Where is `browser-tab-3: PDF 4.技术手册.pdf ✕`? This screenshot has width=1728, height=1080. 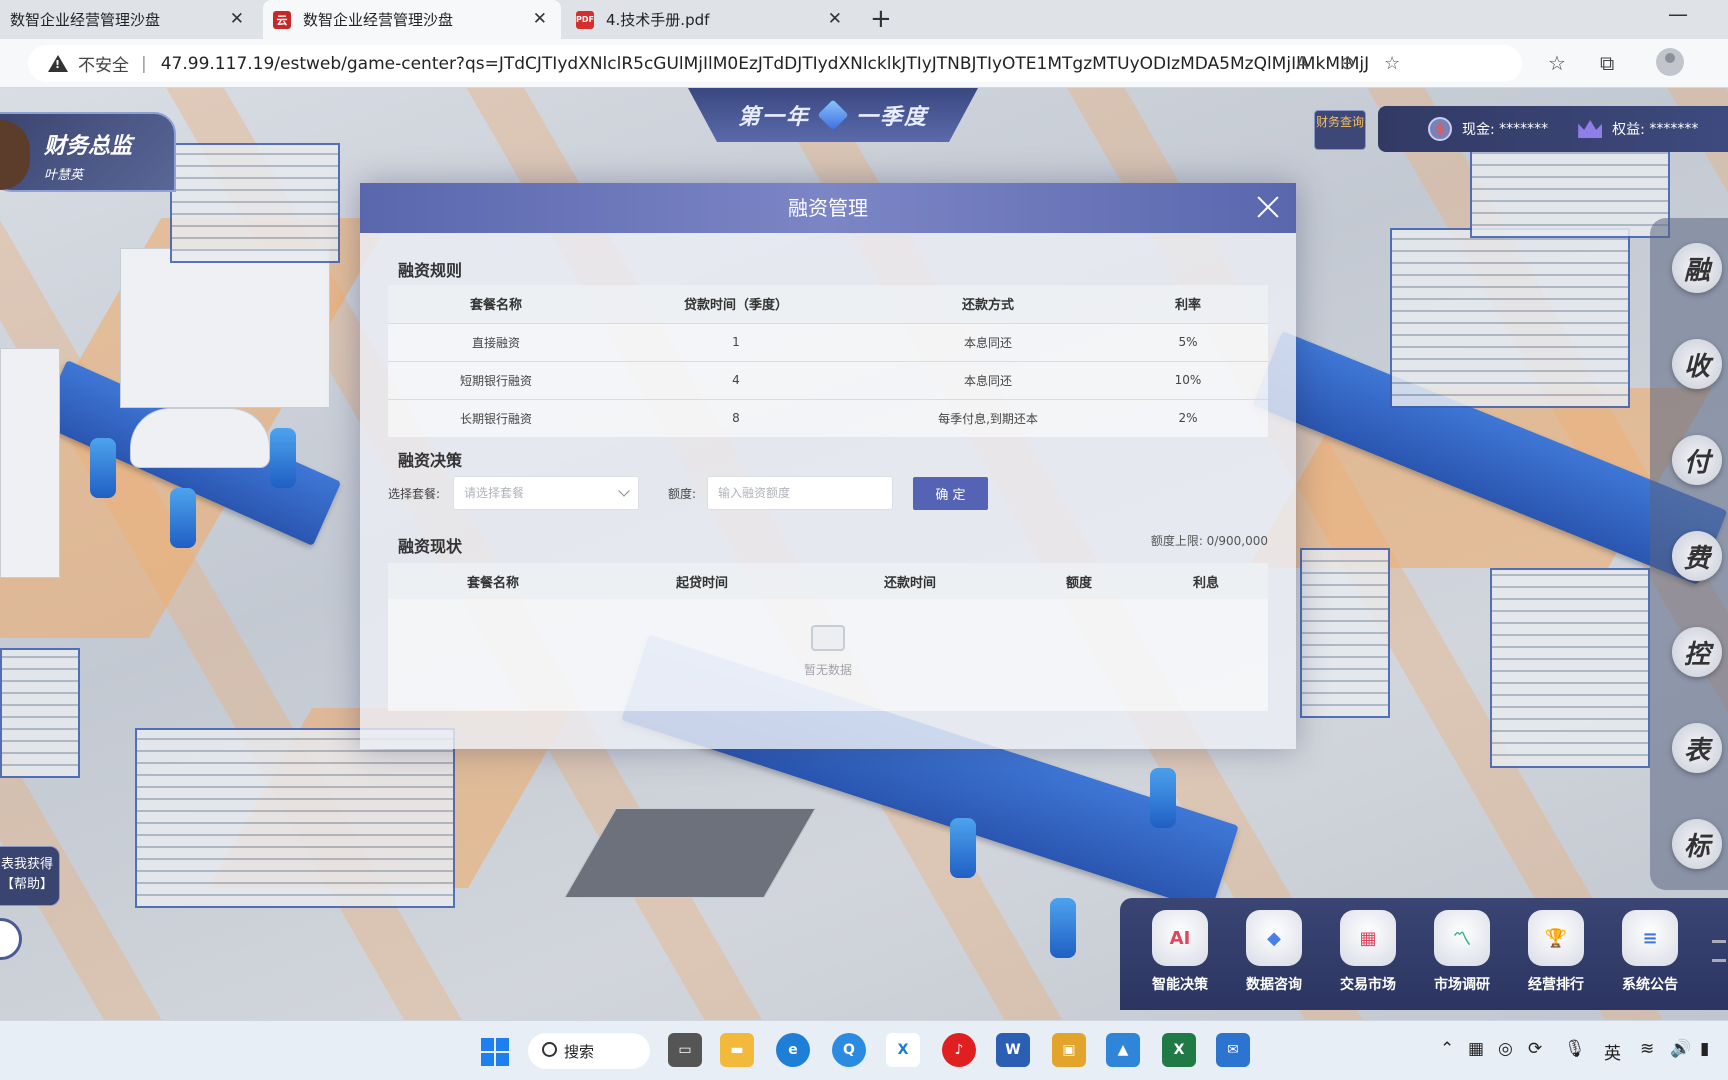 browser-tab-3: PDF 4.技术手册.pdf ✕ is located at coordinates (711, 19).